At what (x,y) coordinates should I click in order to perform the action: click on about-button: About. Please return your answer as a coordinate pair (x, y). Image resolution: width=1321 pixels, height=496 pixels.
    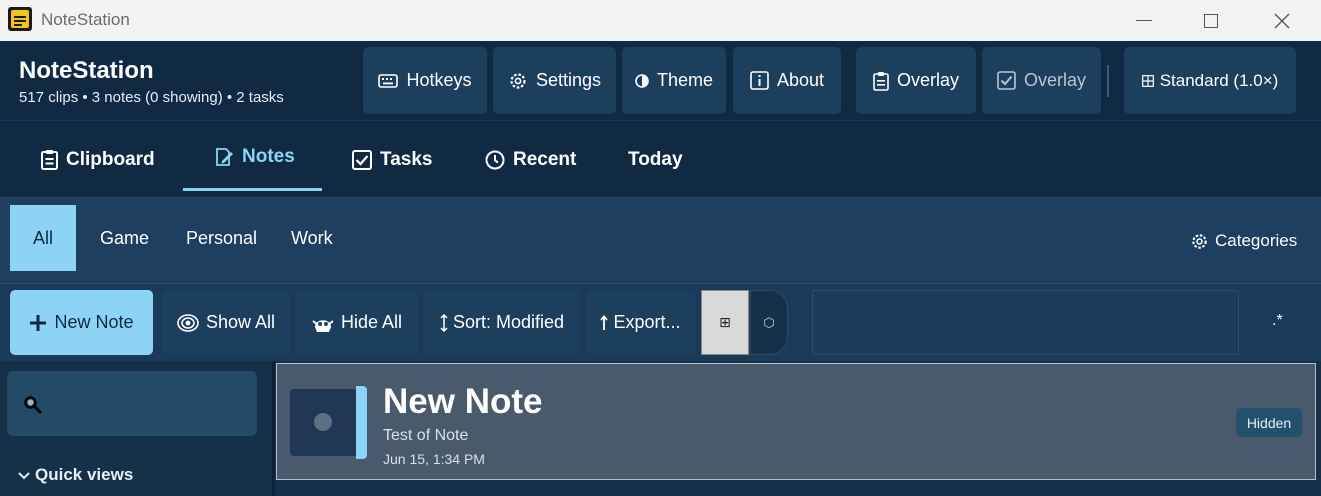
    Looking at the image, I should click on (787, 80).